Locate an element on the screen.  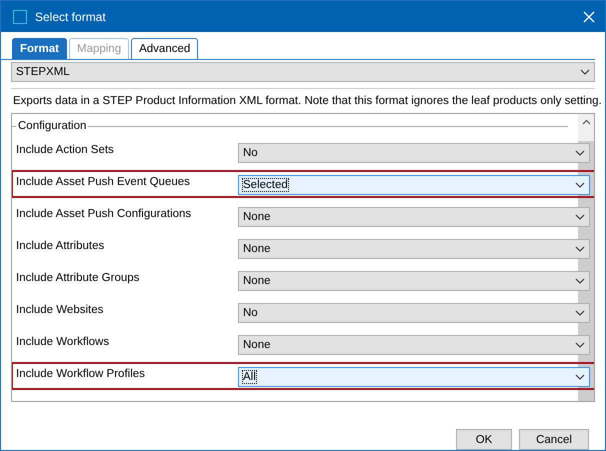
option-label: Include Workflow Profiles is located at coordinates (81, 373).